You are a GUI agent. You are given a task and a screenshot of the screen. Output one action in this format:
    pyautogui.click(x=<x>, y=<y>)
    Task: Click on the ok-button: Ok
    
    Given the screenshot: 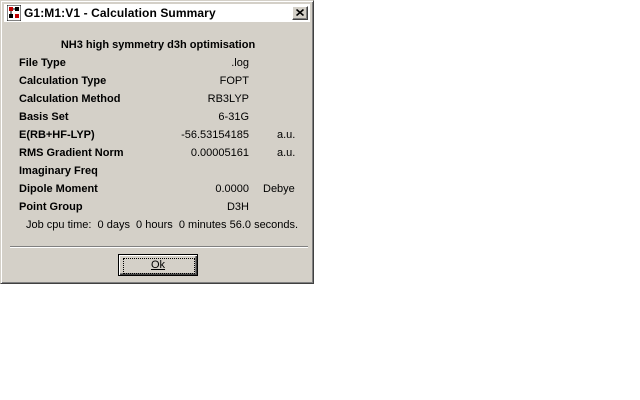 What is the action you would take?
    pyautogui.click(x=158, y=265)
    